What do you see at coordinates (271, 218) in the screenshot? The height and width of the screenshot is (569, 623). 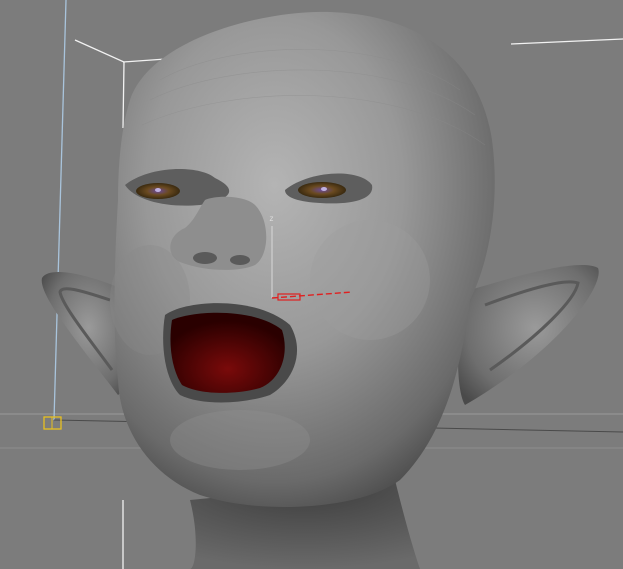 I see `gizmo-z-label: z` at bounding box center [271, 218].